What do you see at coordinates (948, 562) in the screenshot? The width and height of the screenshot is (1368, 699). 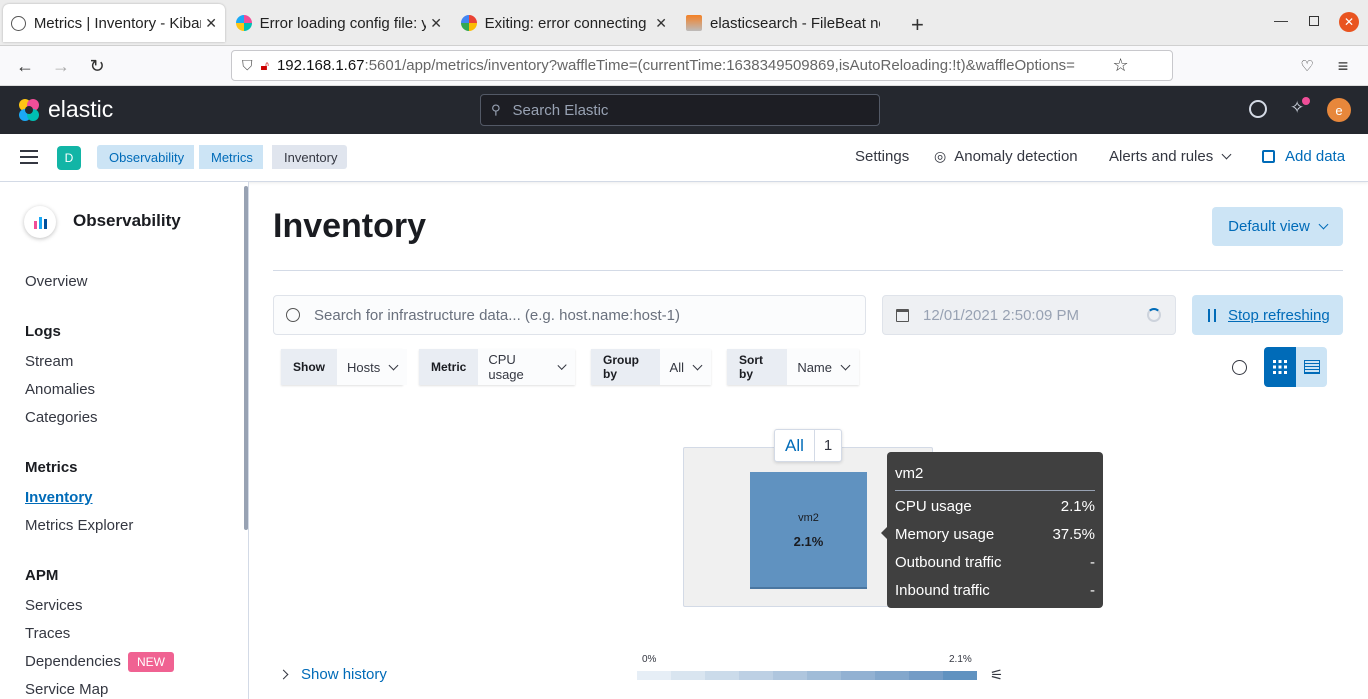 I see `tooltip-label: Outbound traffic` at bounding box center [948, 562].